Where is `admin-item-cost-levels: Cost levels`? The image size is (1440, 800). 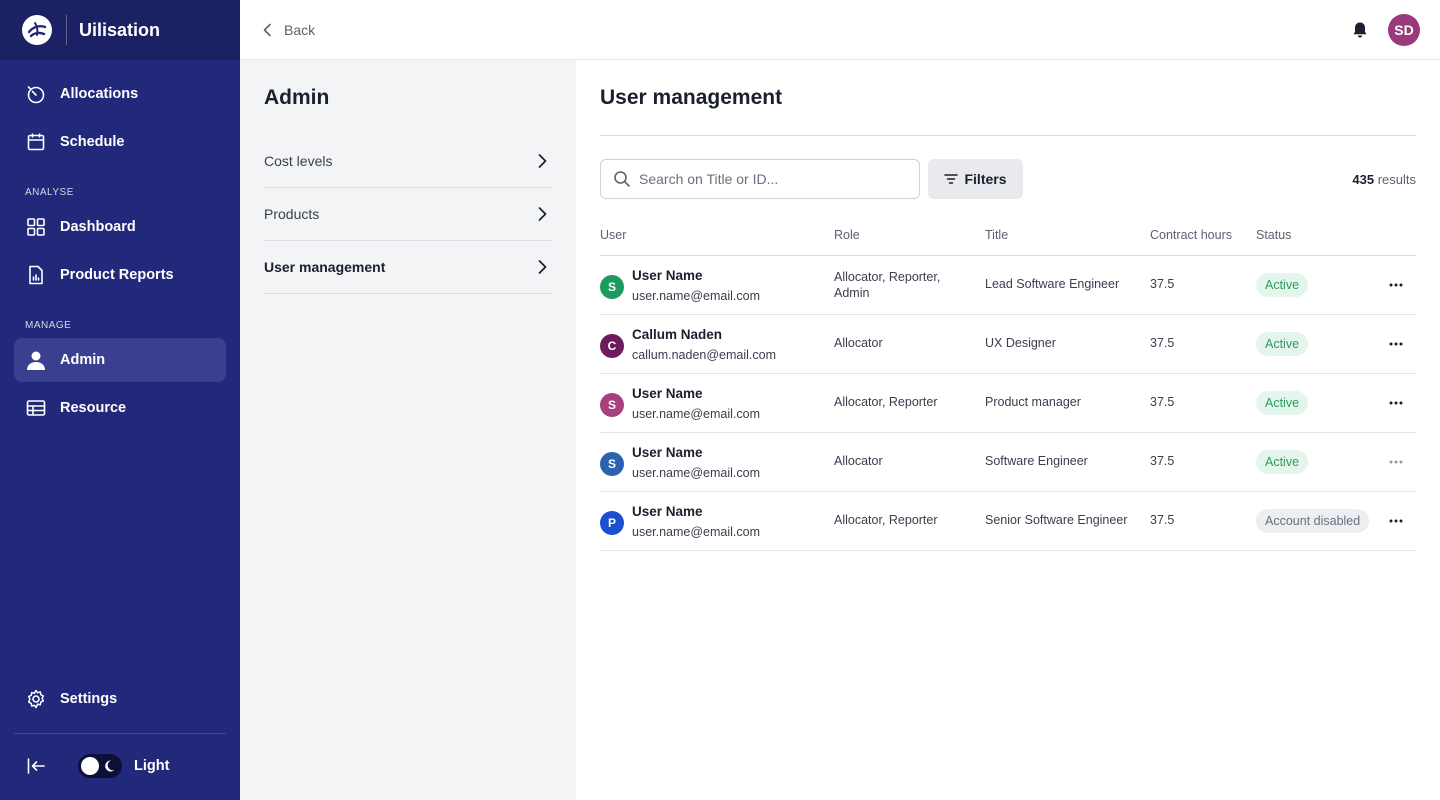 admin-item-cost-levels: Cost levels is located at coordinates (408, 161).